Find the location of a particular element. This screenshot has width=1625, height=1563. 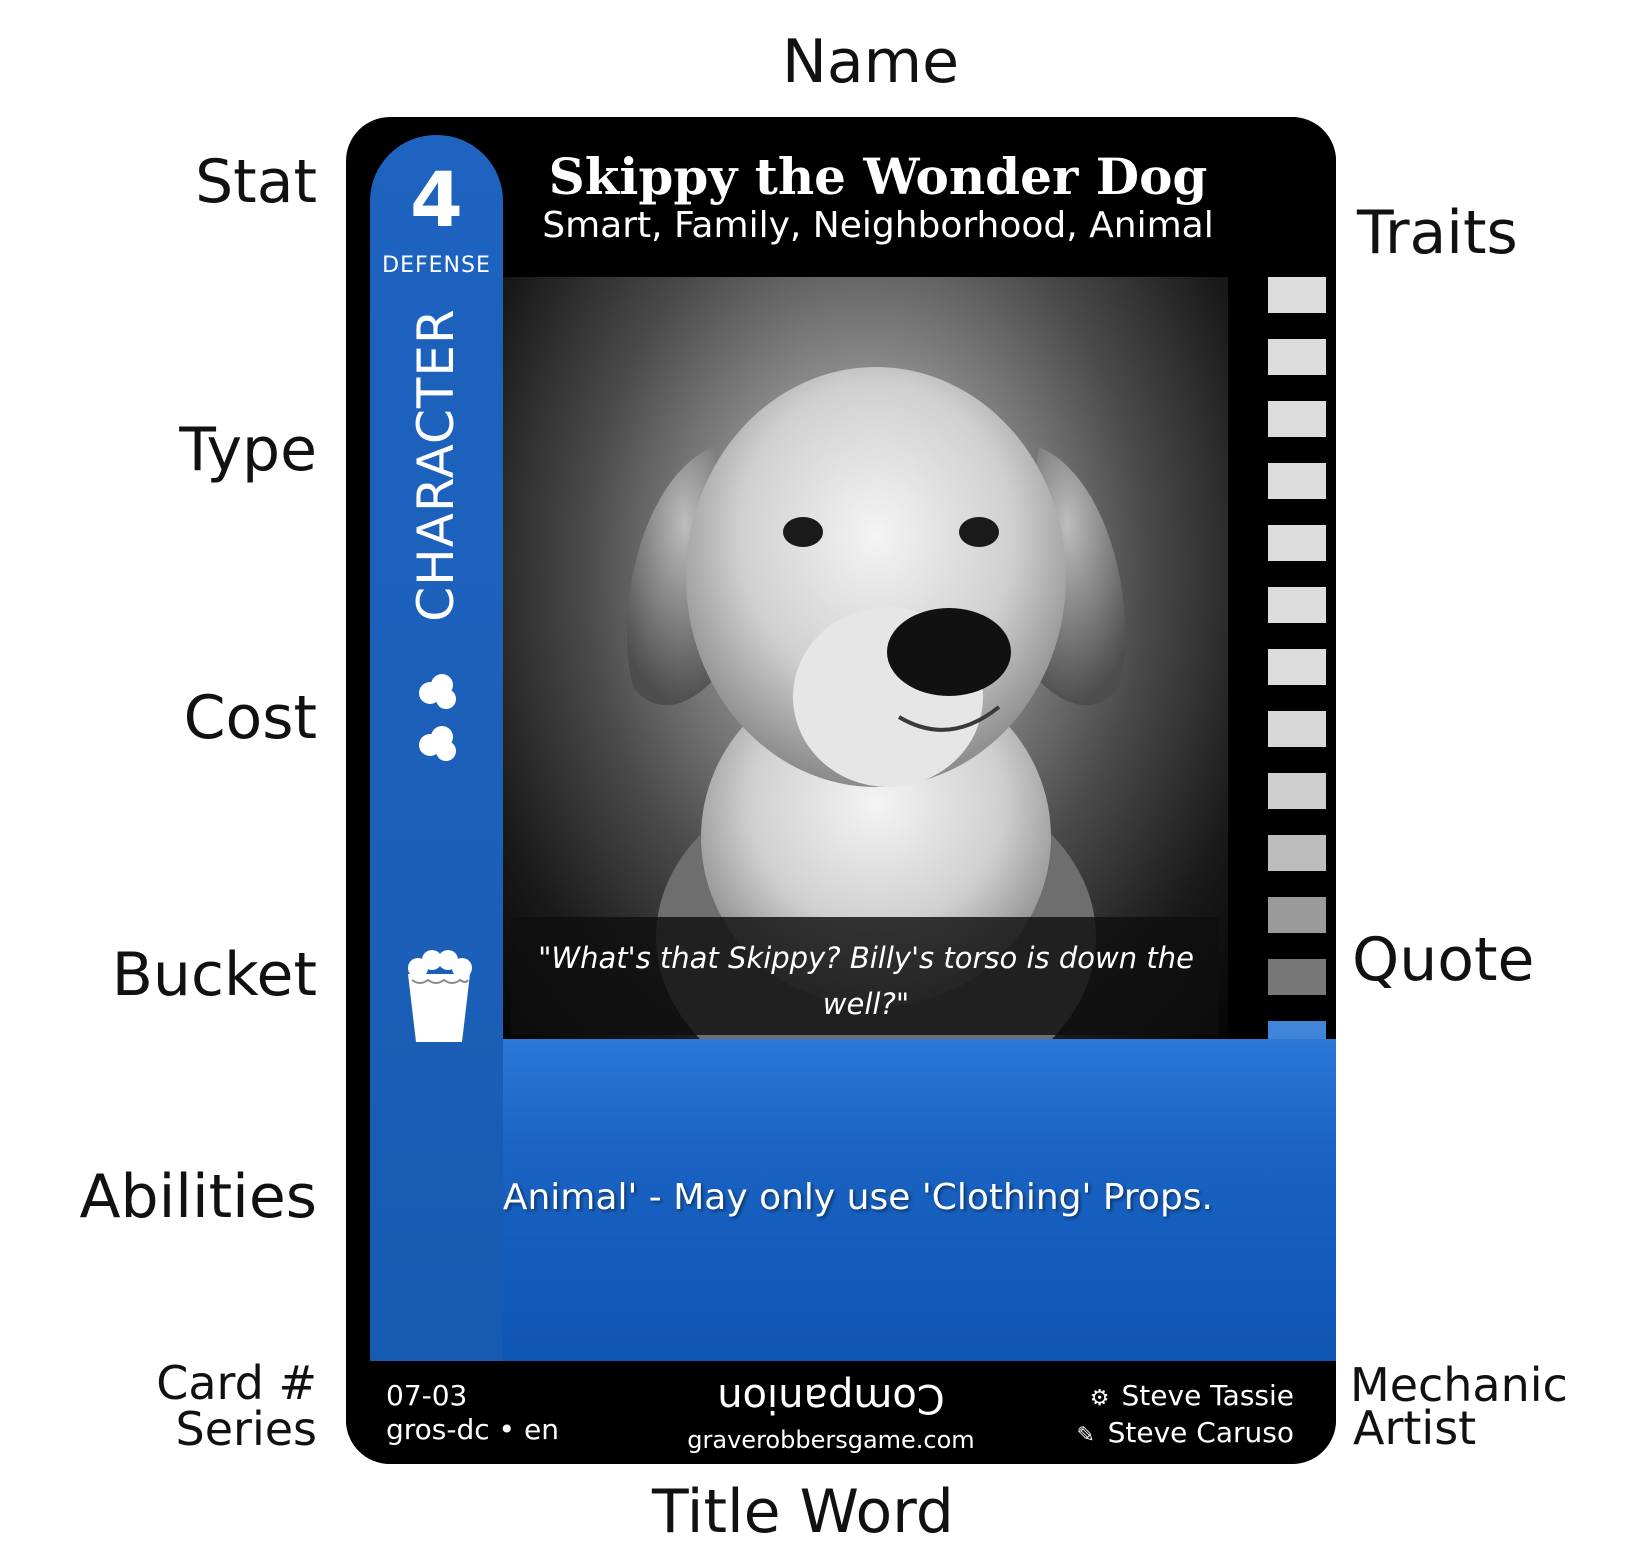

mechanic-credit: ⚙ Steve Tassie is located at coordinates (1183, 1397).